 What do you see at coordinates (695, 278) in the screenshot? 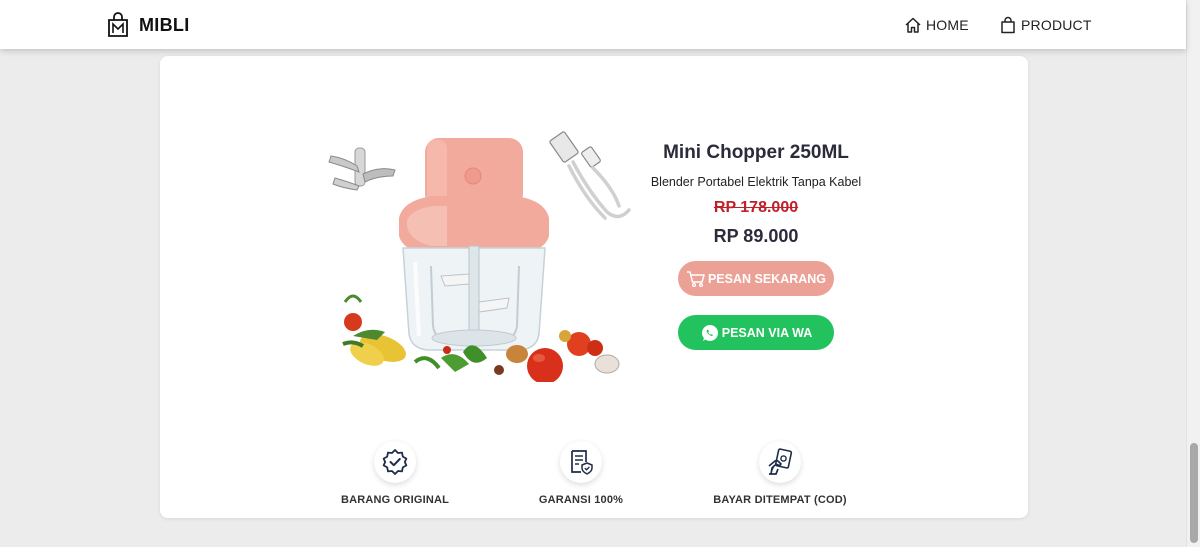
I see `cart-icon` at bounding box center [695, 278].